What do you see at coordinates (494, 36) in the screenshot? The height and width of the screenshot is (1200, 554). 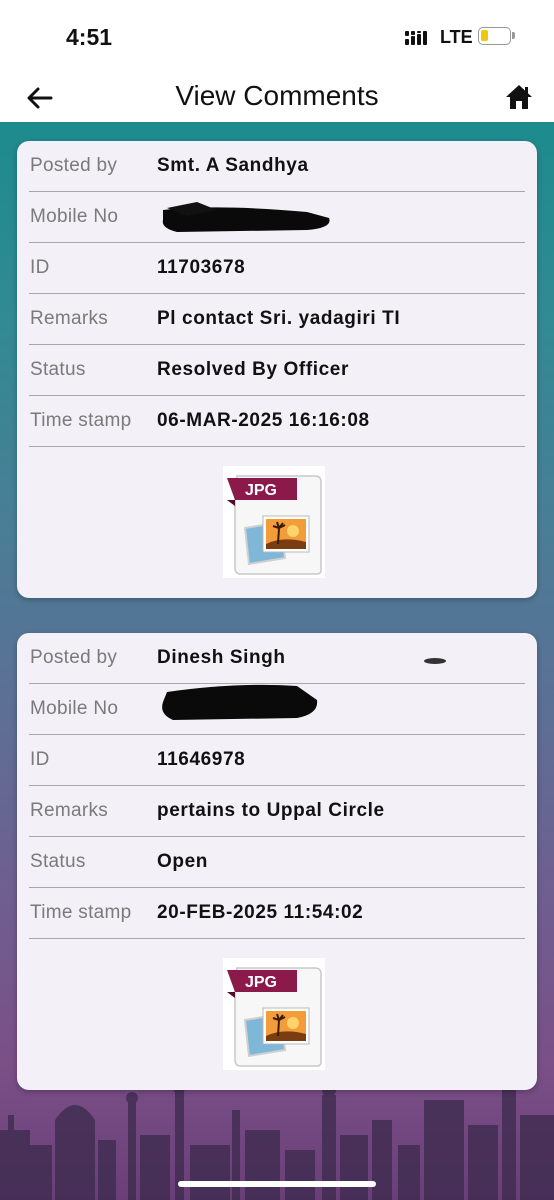 I see `battery-icon` at bounding box center [494, 36].